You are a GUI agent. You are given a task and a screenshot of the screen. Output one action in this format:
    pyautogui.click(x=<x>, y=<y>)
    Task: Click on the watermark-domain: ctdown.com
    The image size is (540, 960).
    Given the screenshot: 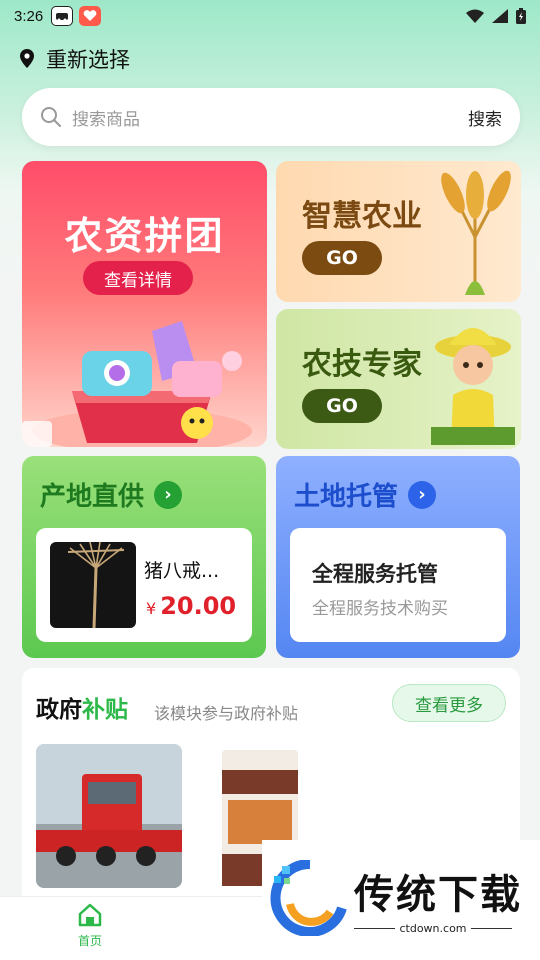 What is the action you would take?
    pyautogui.click(x=433, y=928)
    